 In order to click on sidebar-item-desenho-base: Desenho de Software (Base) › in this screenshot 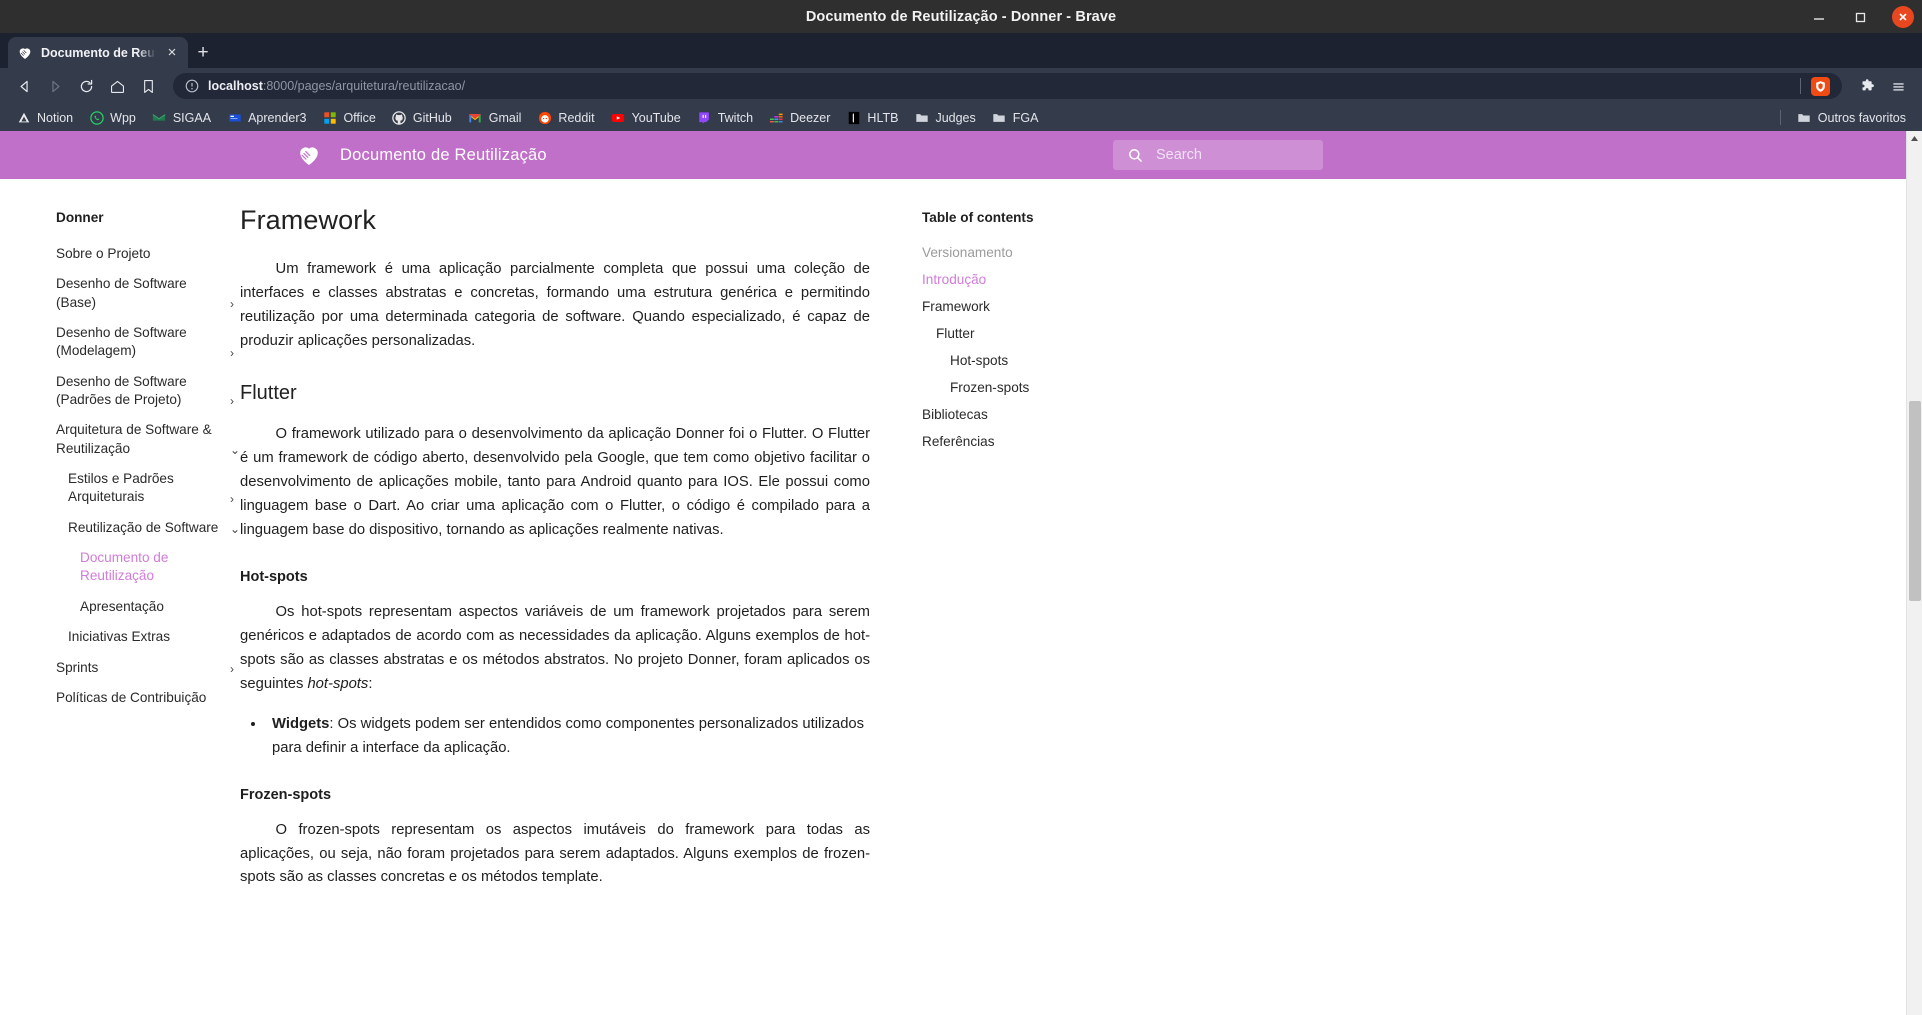, I will do `click(148, 293)`.